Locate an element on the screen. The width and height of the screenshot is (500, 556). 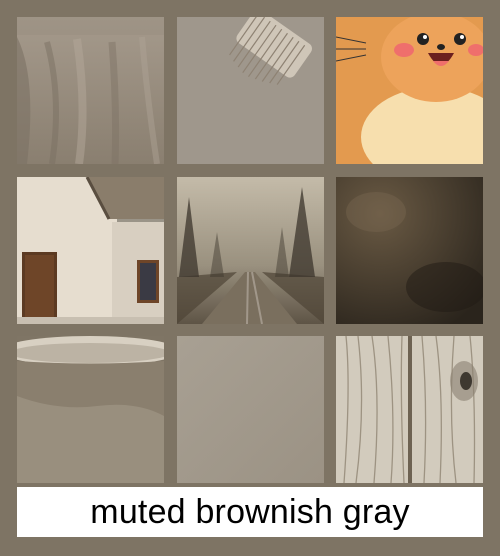
tile-dark-texture is located at coordinates (409, 250).